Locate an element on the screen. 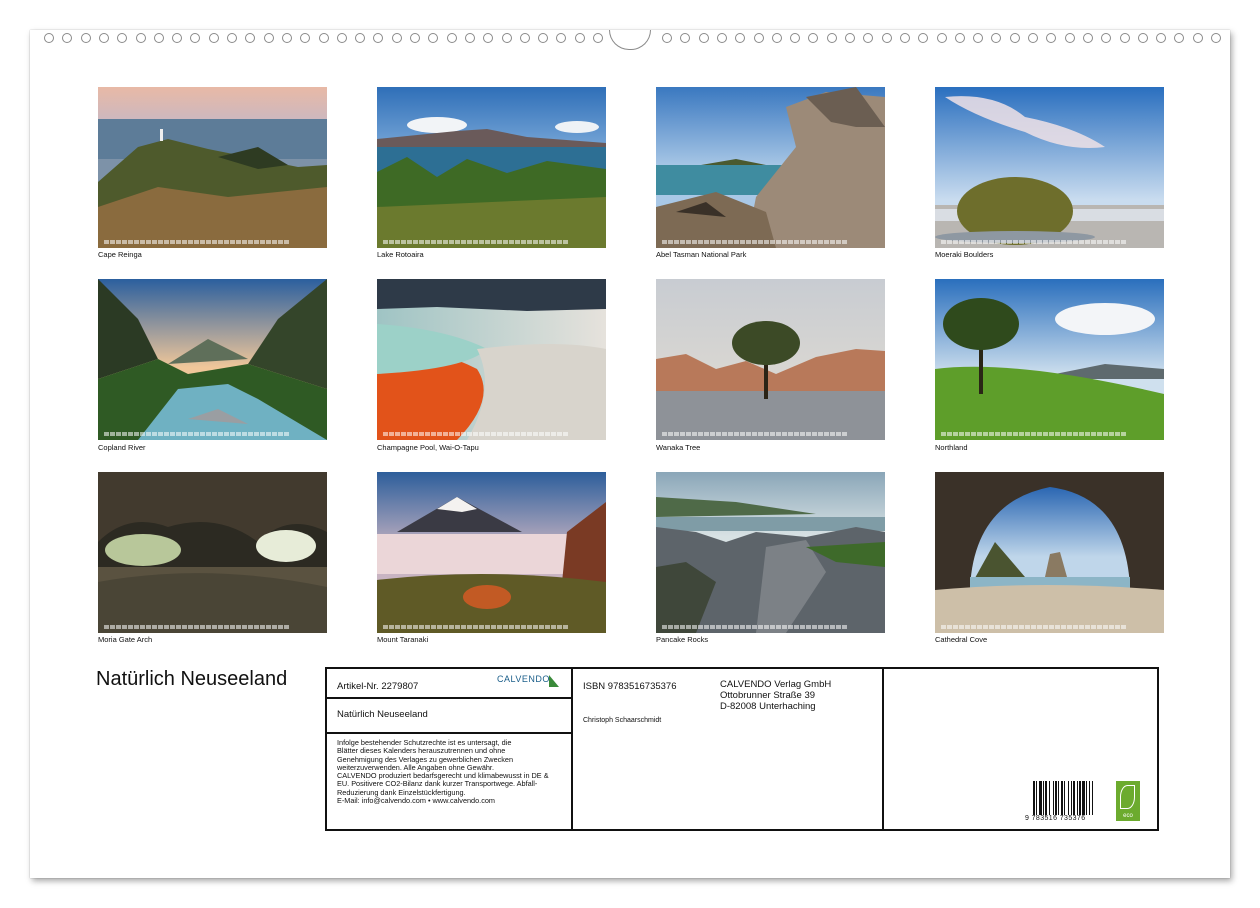 This screenshot has height=908, width=1260. photo-caption: Copland River is located at coordinates (122, 447).